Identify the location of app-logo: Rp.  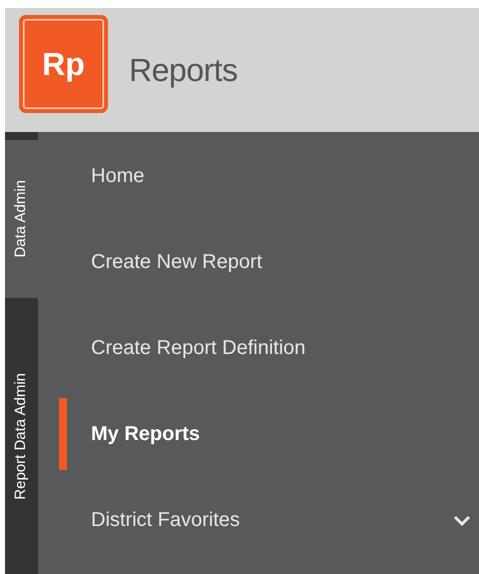
(63, 64).